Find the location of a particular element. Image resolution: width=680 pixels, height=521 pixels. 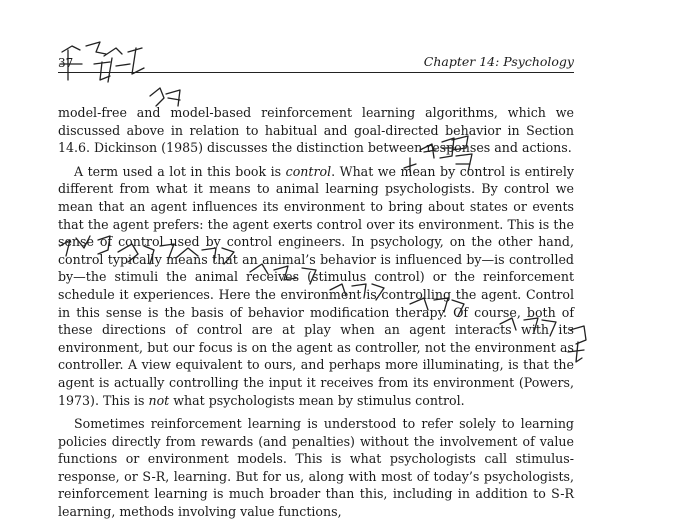

header-rule is located at coordinates (316, 72).